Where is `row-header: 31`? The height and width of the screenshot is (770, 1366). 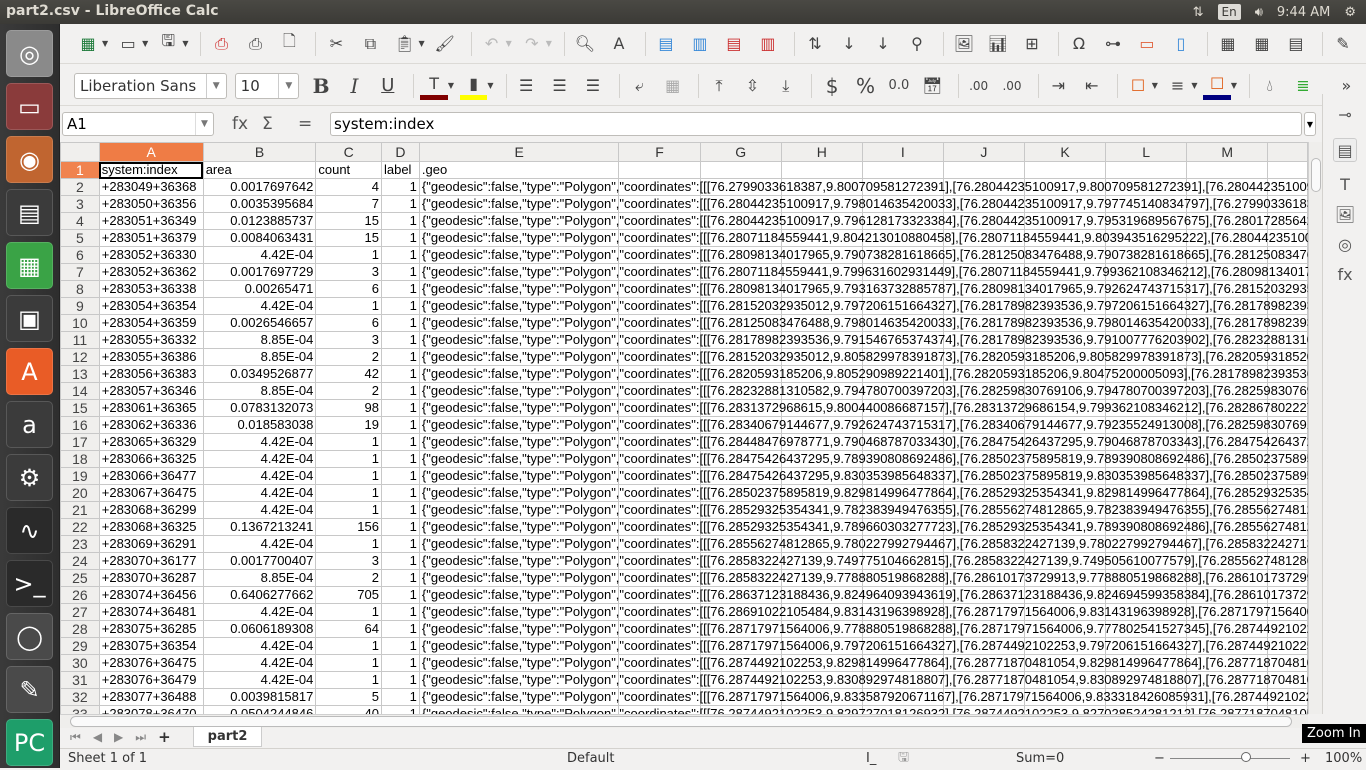 row-header: 31 is located at coordinates (80, 680).